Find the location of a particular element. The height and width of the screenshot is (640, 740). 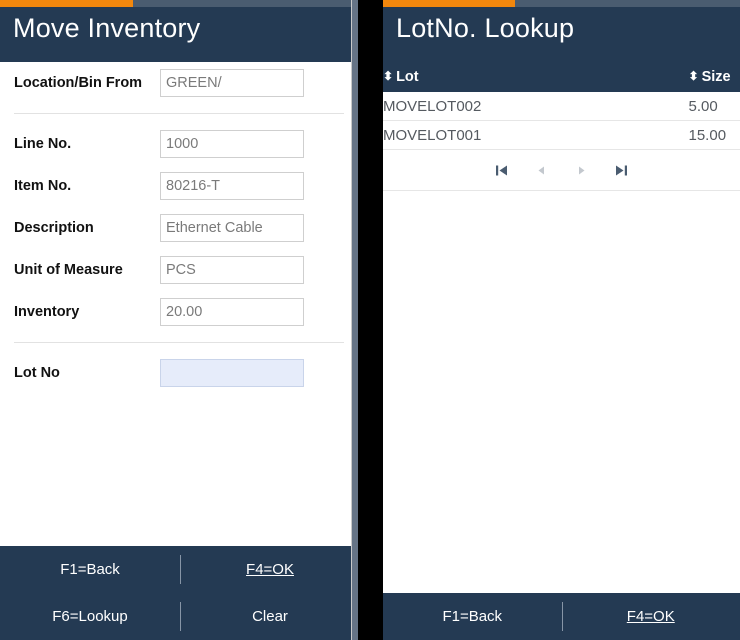

left-footer-row-1: F1=Back F4=OK is located at coordinates (180, 569).